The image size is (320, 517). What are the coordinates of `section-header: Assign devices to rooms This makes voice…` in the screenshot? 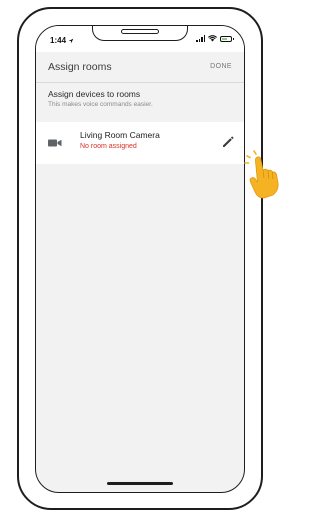 It's located at (100, 98).